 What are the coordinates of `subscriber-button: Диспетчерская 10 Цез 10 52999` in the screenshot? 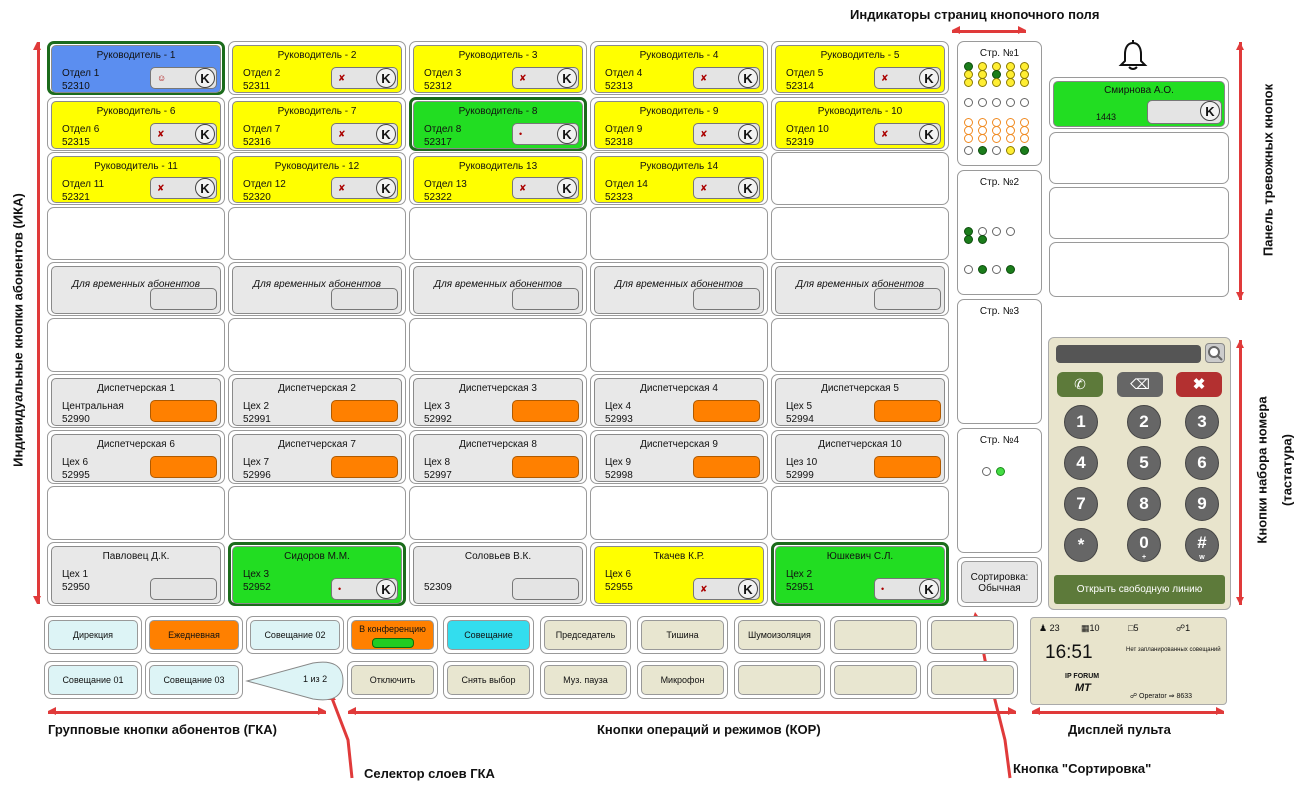 It's located at (860, 457).